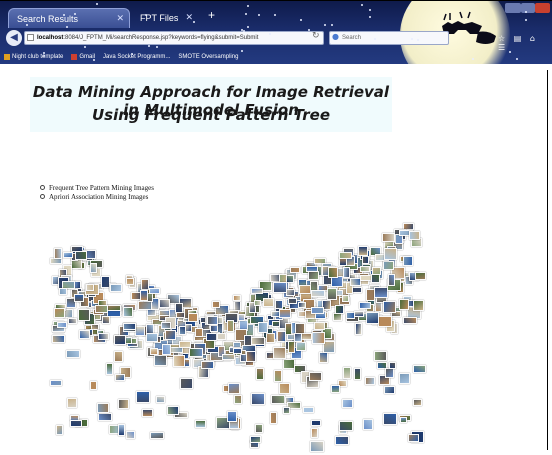 This screenshot has height=455, width=552. I want to click on bookmark-item: Gmail, so click(83, 57).